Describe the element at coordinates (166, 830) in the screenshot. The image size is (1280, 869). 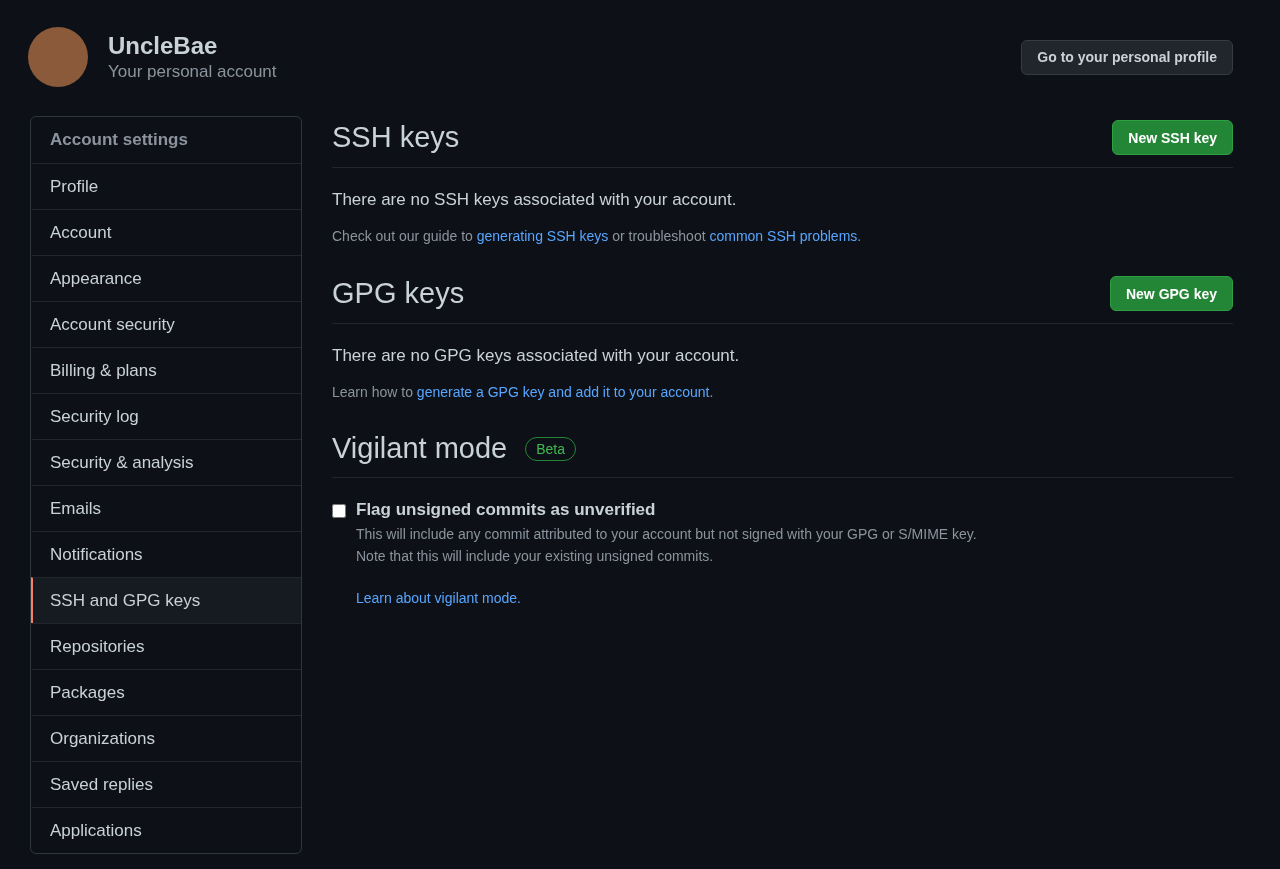
I see `sidebar-item: Applications` at that location.